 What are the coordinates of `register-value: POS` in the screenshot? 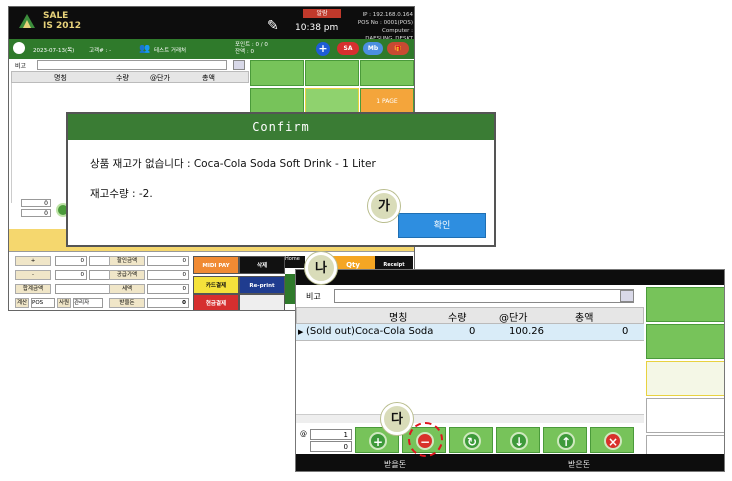 It's located at (43, 303).